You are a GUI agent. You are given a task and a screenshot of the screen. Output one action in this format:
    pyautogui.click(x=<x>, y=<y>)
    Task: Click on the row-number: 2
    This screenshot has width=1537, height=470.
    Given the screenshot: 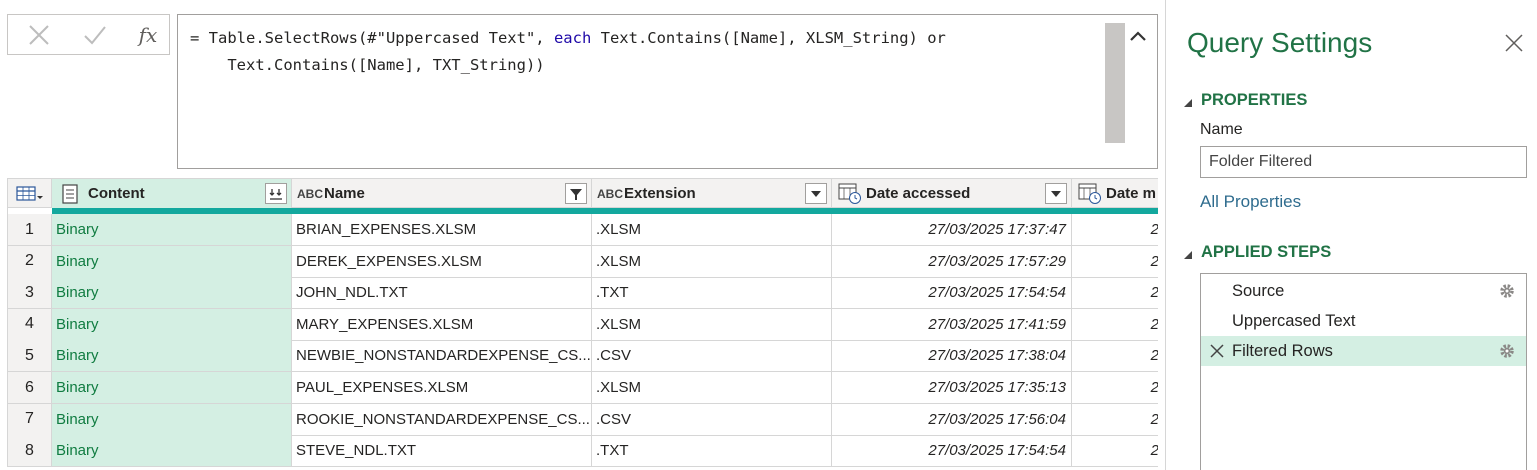 What is the action you would take?
    pyautogui.click(x=30, y=261)
    